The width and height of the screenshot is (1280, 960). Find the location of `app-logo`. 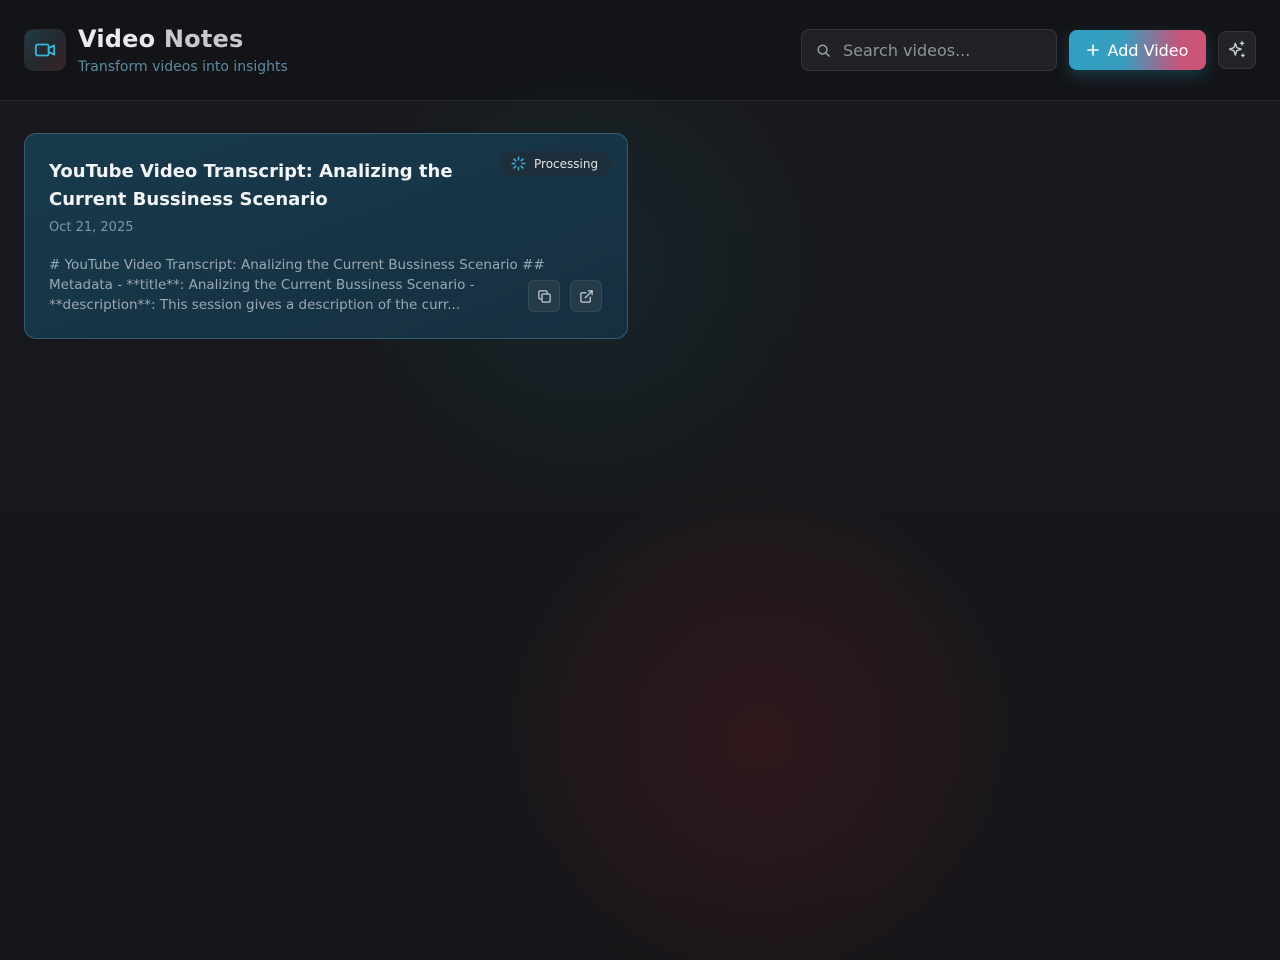

app-logo is located at coordinates (45, 50).